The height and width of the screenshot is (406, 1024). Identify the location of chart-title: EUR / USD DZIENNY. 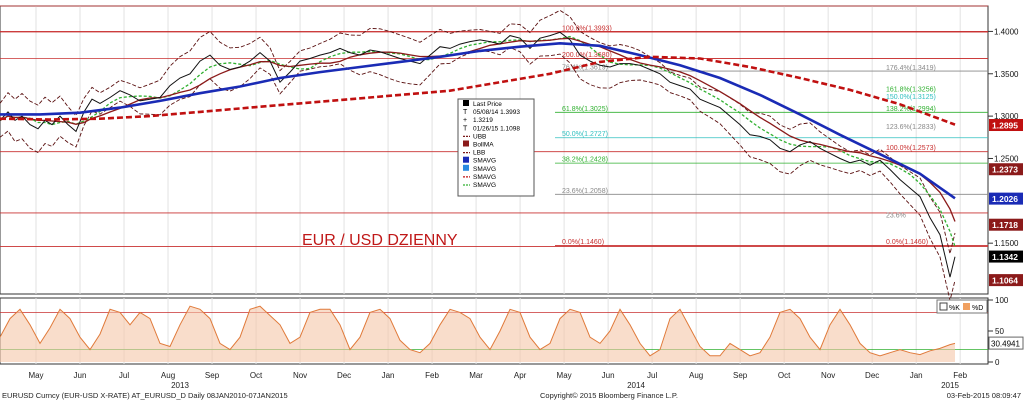
(380, 240).